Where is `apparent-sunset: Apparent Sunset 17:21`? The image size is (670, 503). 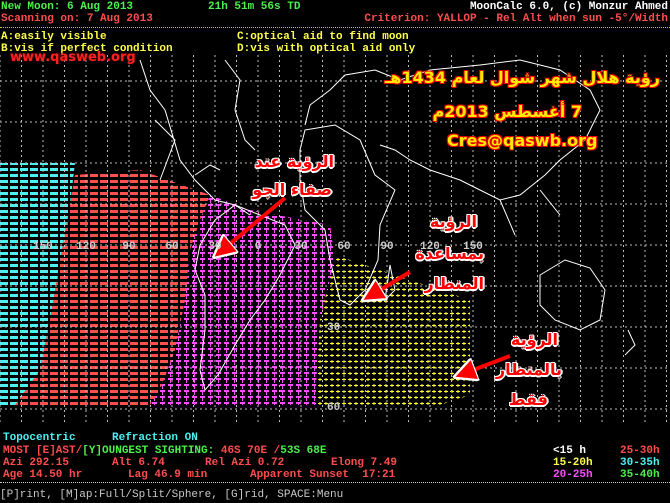
apparent-sunset: Apparent Sunset 17:21 is located at coordinates (323, 475).